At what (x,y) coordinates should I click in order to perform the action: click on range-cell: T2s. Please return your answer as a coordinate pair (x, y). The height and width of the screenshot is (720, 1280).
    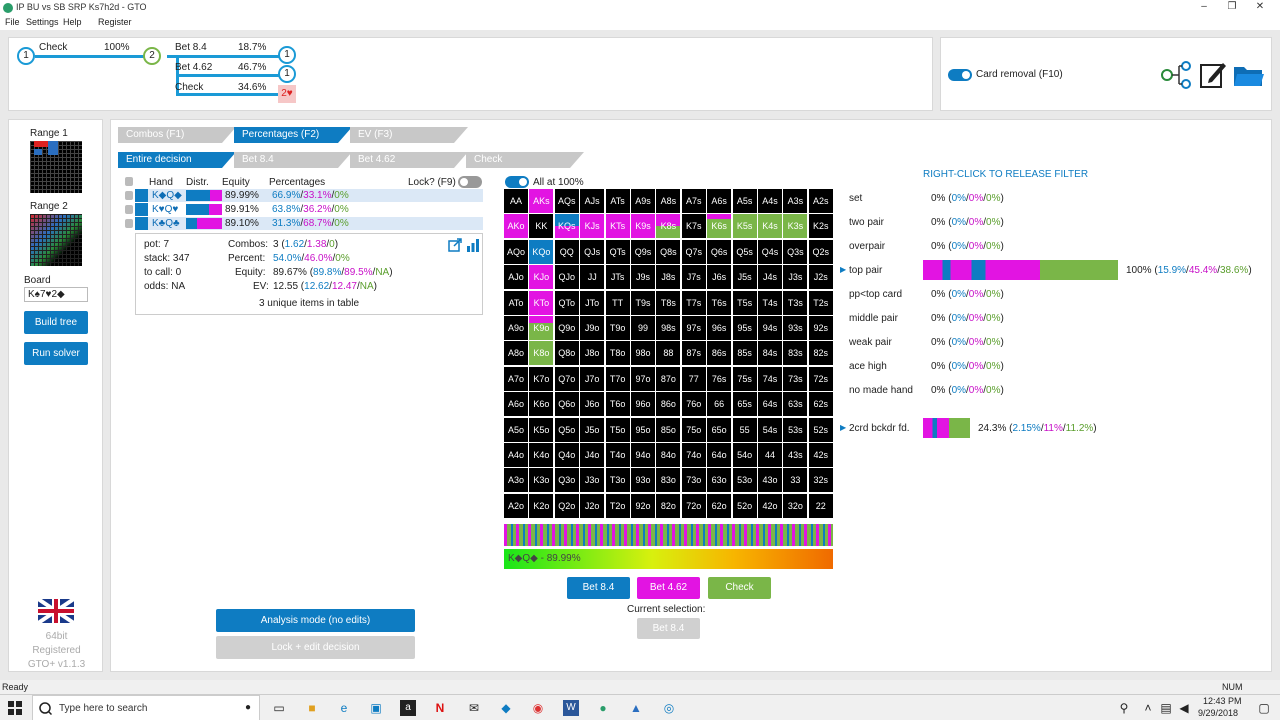
    Looking at the image, I should click on (820, 302).